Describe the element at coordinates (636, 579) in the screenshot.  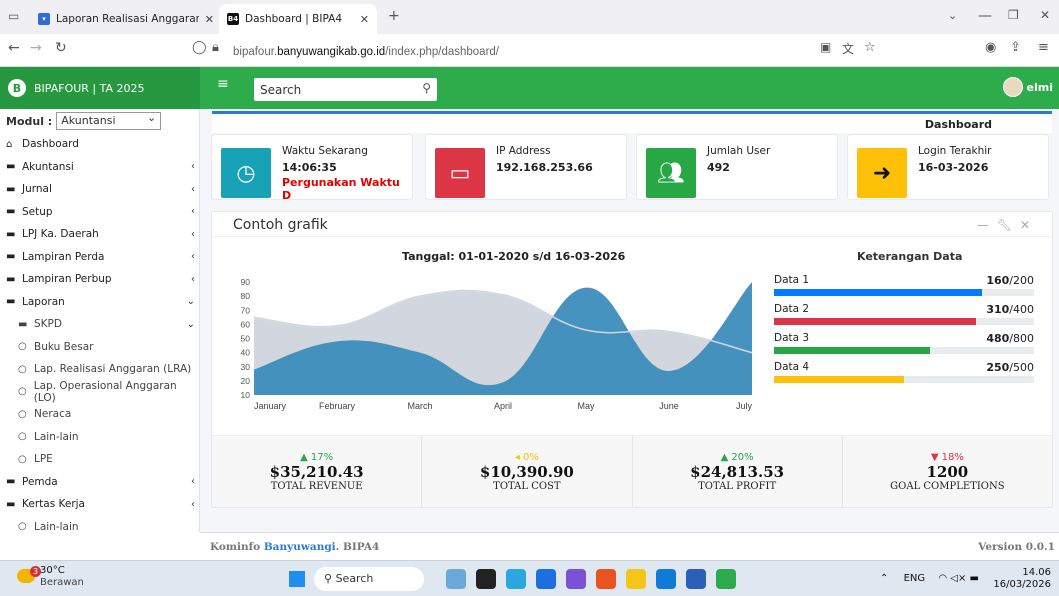
I see `app-icon-explorer` at that location.